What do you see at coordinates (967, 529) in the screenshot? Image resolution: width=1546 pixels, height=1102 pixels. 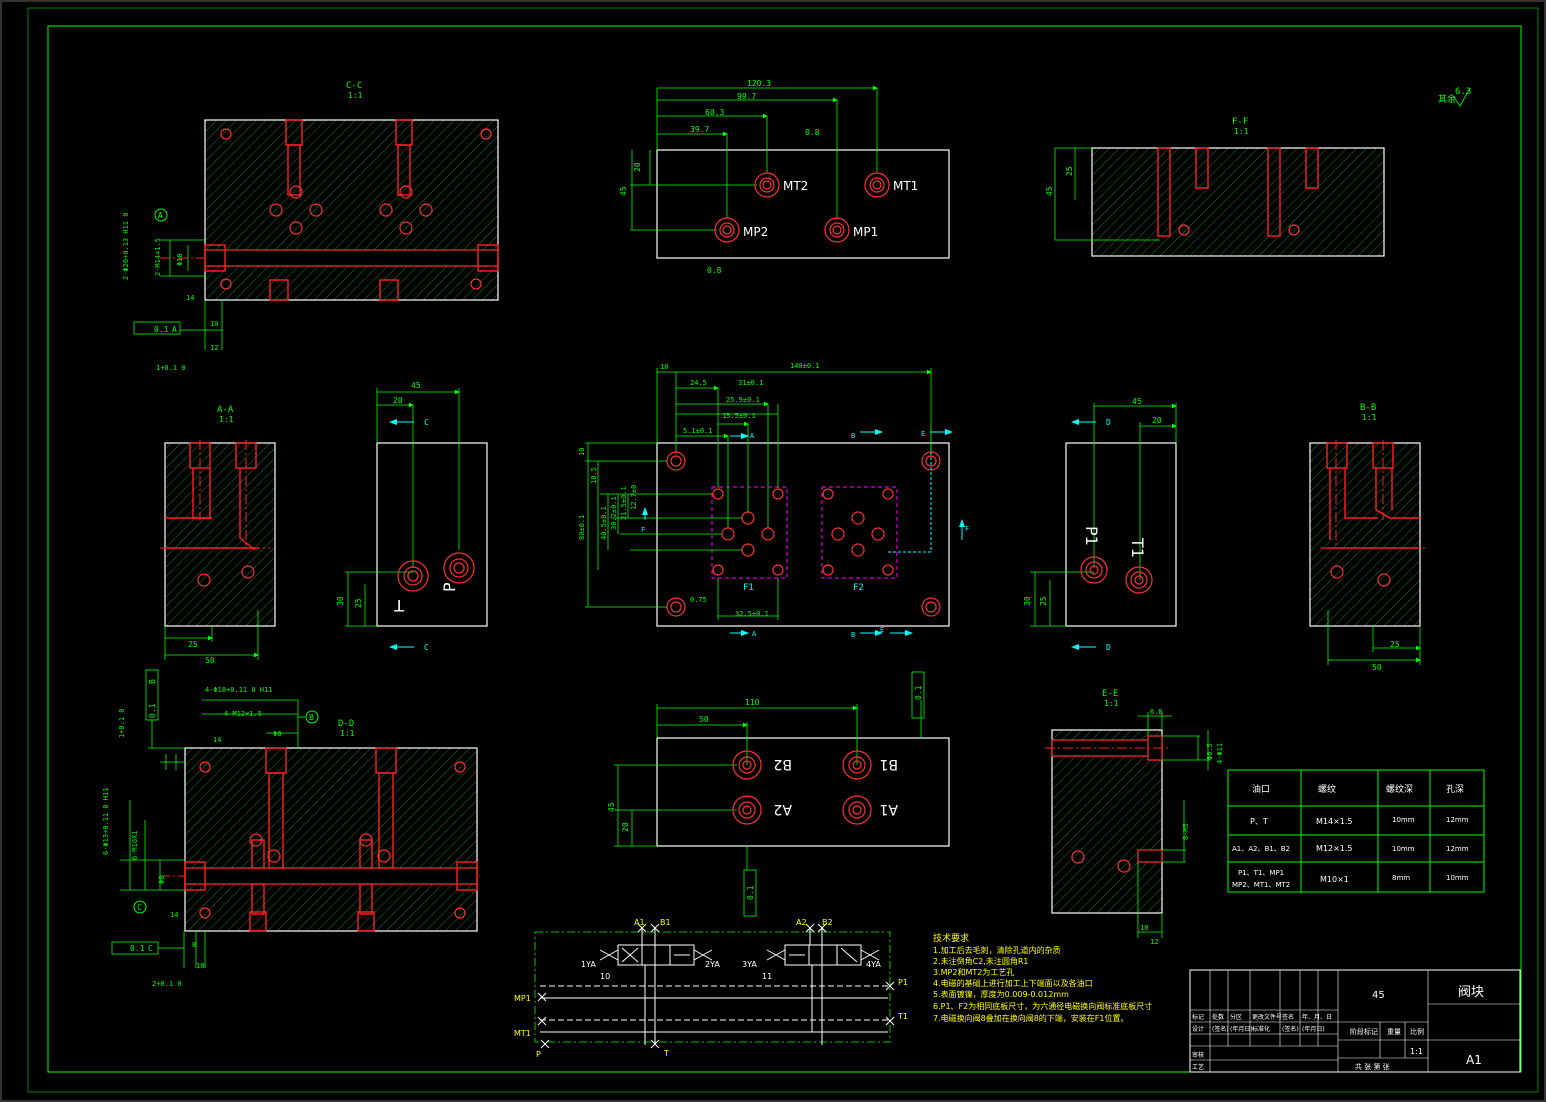 I see `svg-text: F` at bounding box center [967, 529].